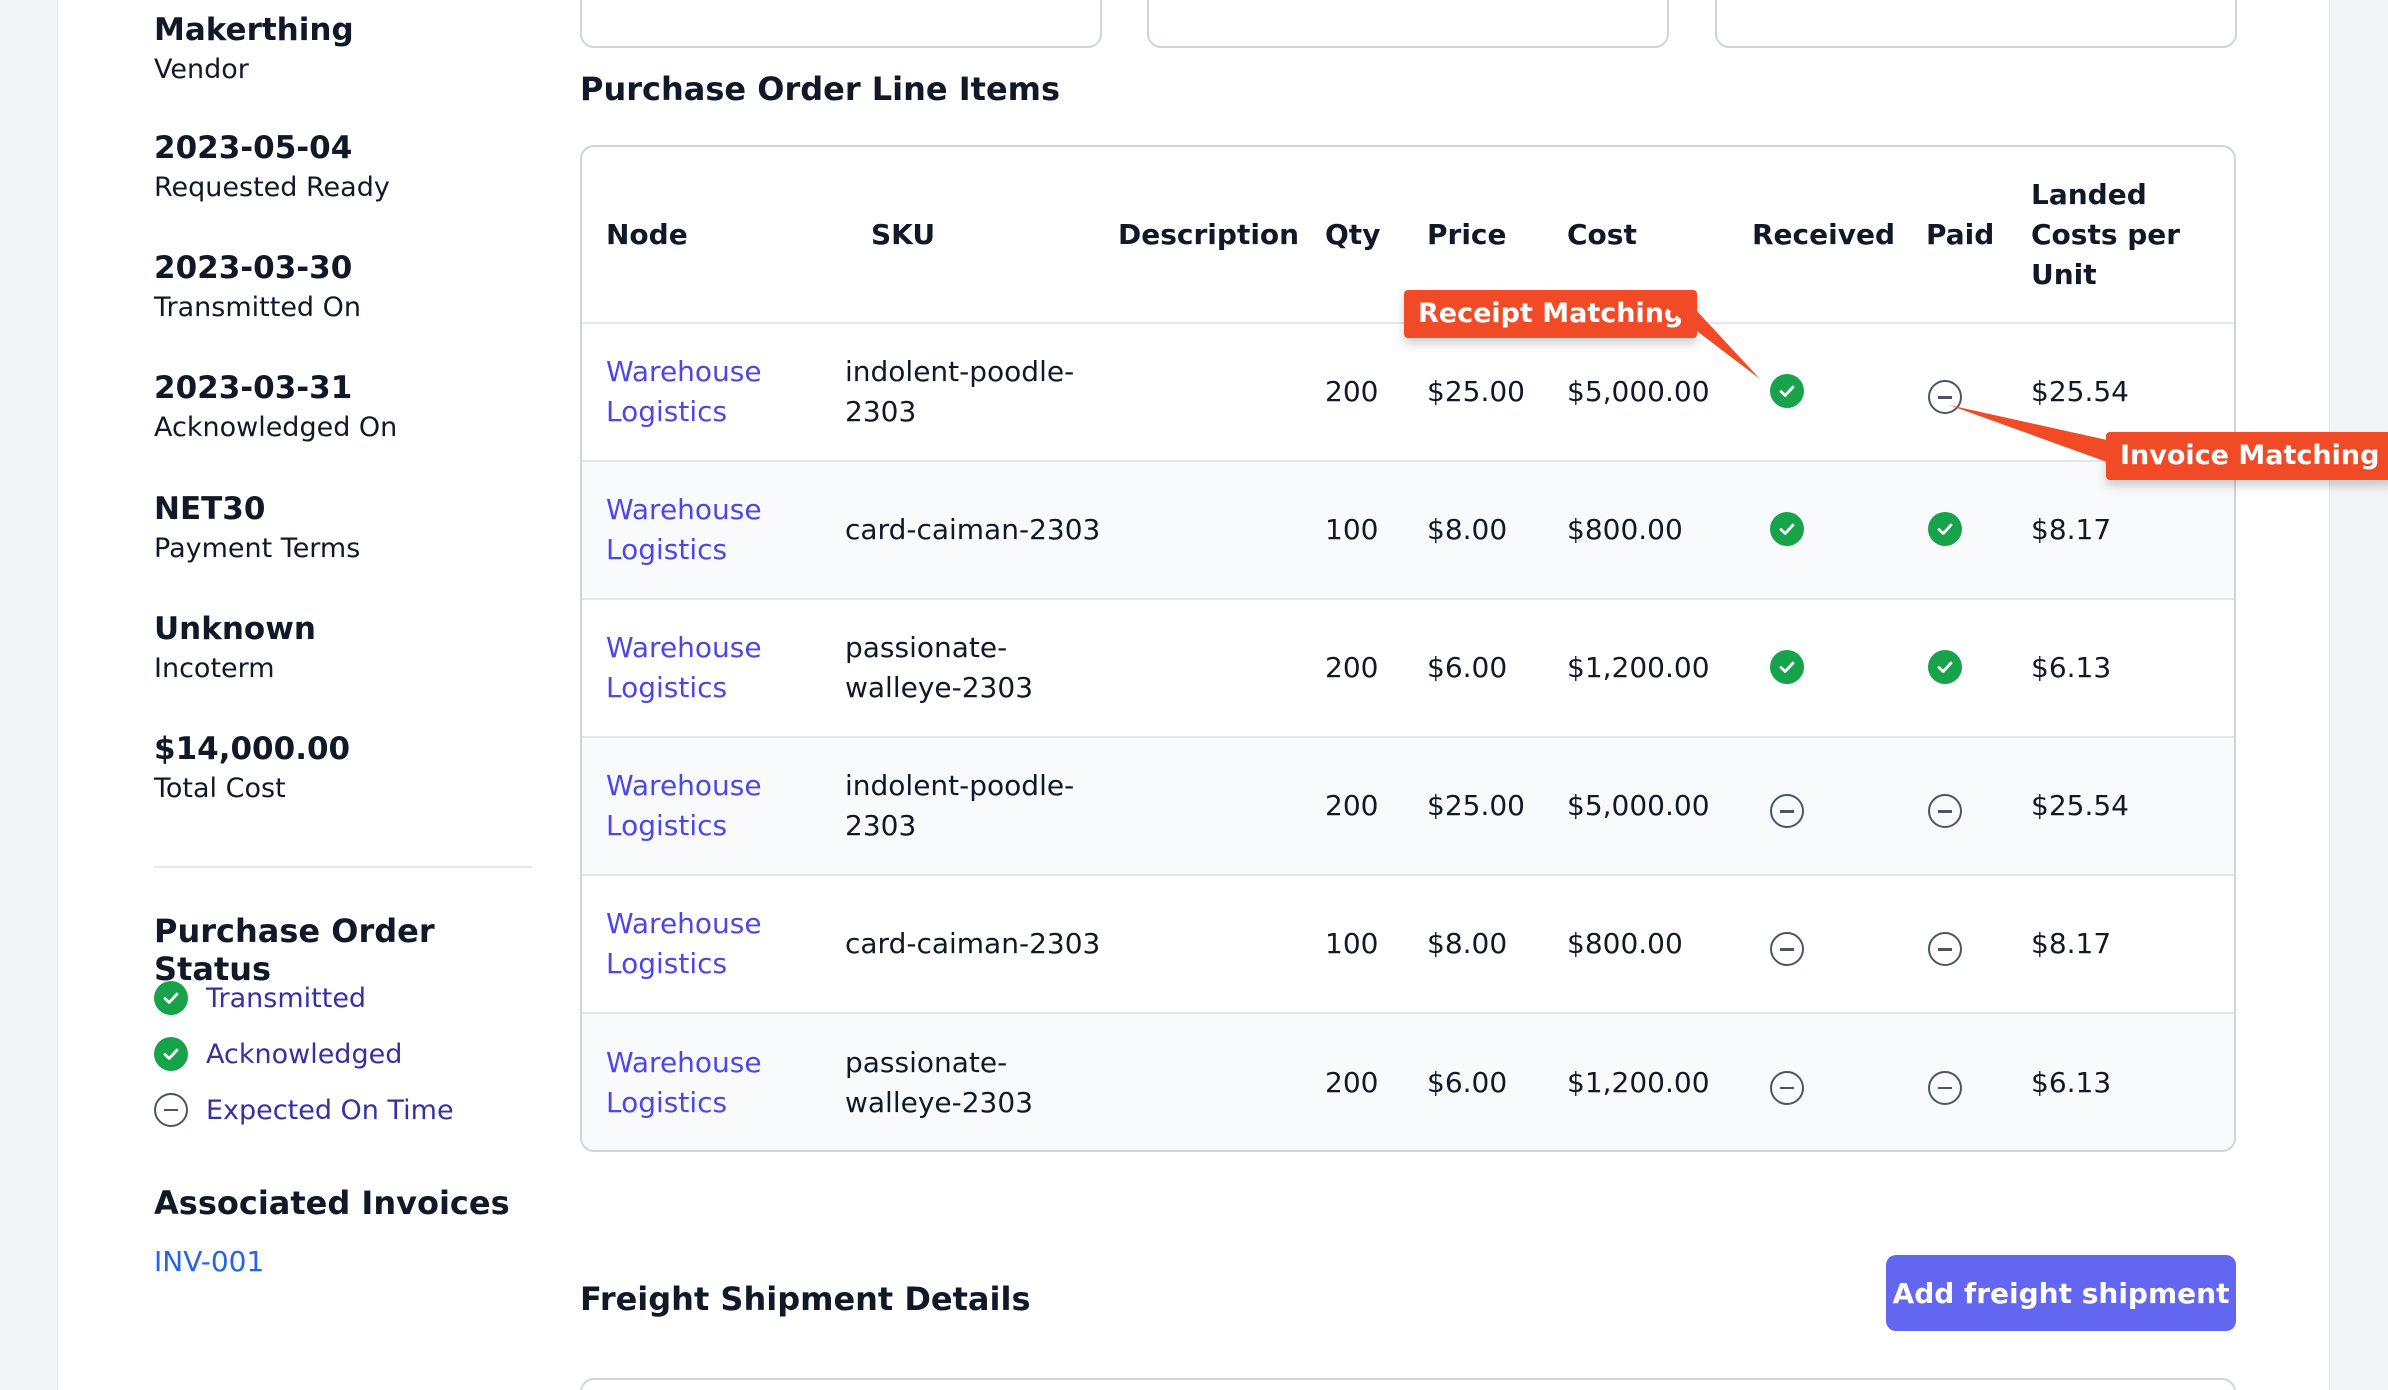 This screenshot has width=2388, height=1390. I want to click on column-header-sku: SKU, so click(981, 235).